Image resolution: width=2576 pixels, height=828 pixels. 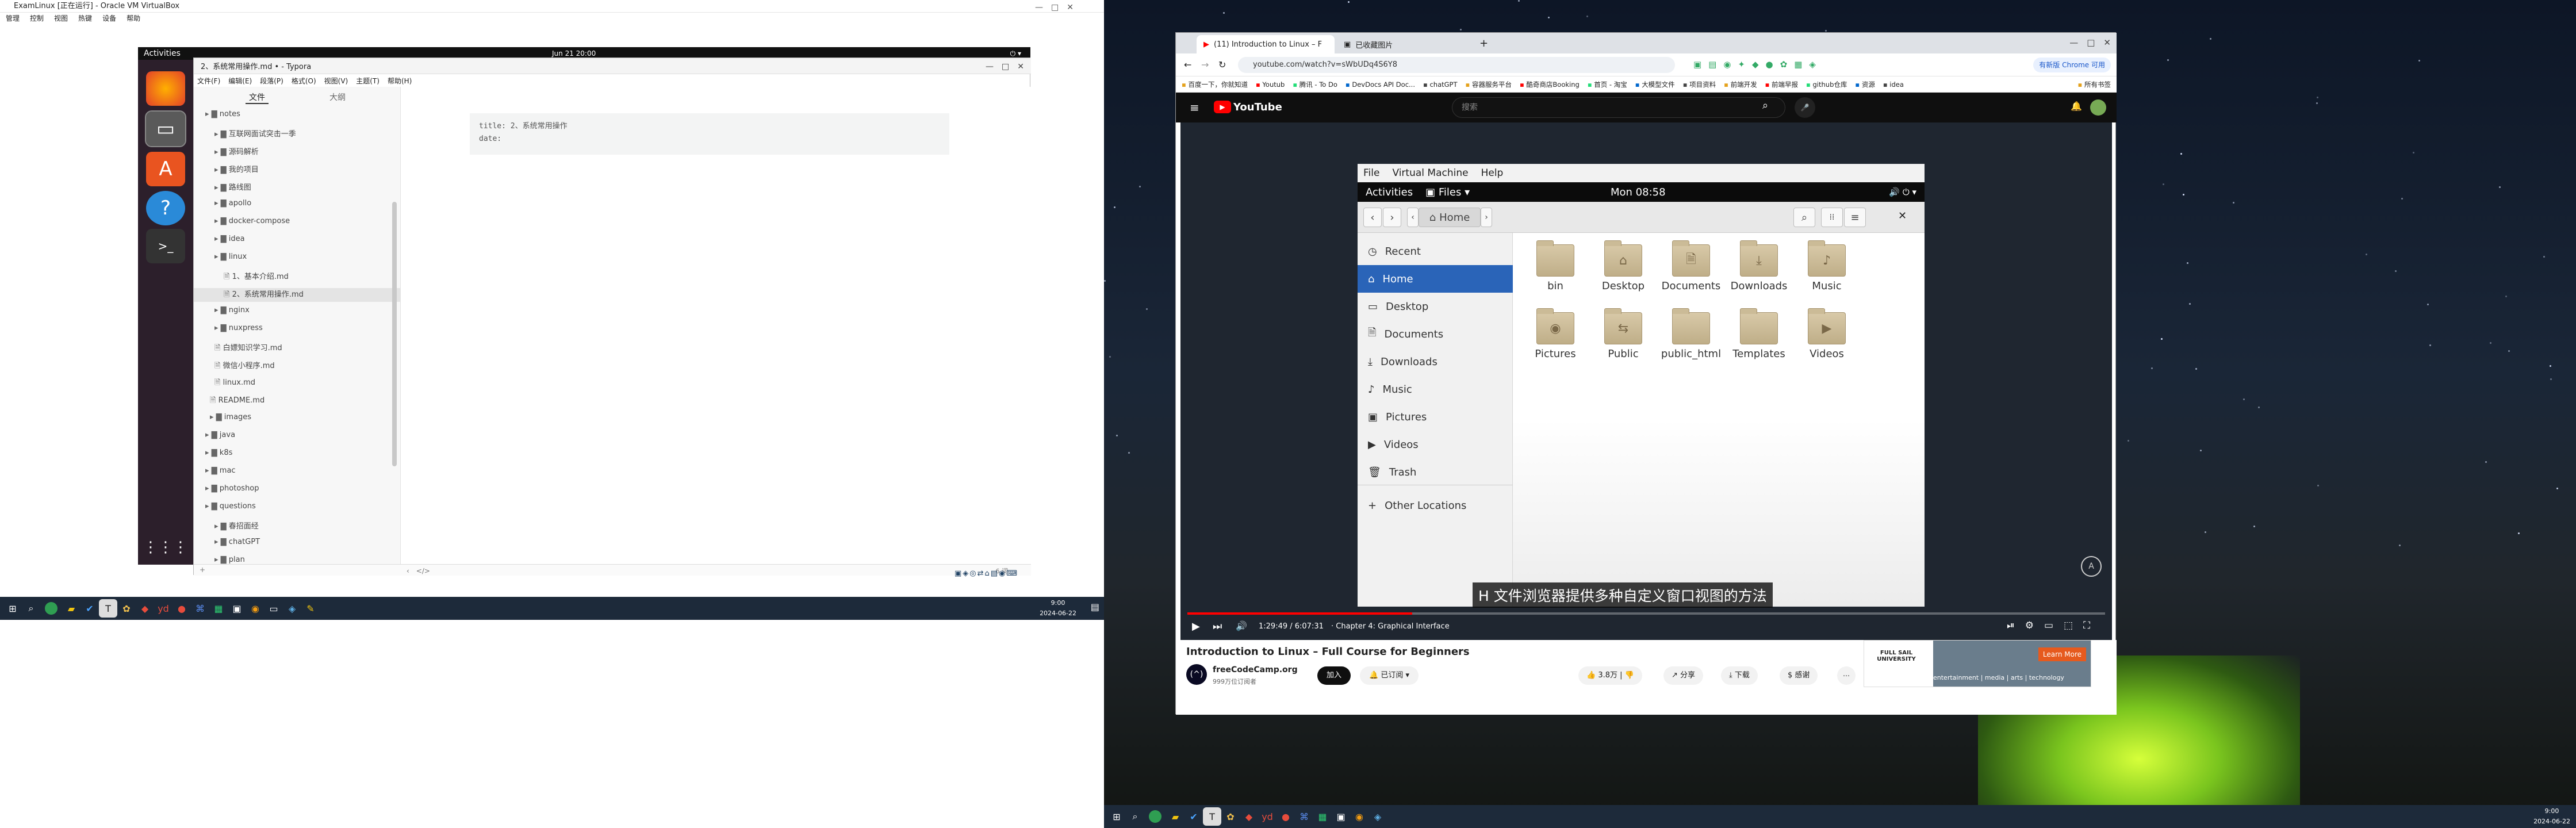 I want to click on bookmark-item: ▪ Youtub, so click(x=1270, y=84).